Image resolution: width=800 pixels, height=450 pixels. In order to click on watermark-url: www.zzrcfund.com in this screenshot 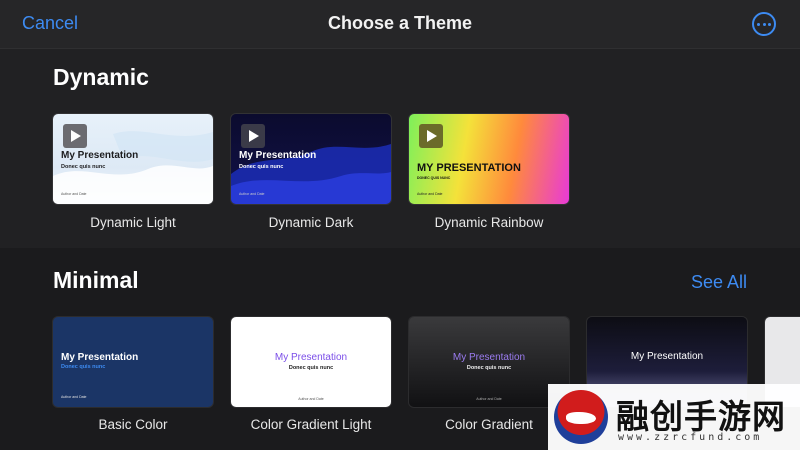, I will do `click(690, 437)`.